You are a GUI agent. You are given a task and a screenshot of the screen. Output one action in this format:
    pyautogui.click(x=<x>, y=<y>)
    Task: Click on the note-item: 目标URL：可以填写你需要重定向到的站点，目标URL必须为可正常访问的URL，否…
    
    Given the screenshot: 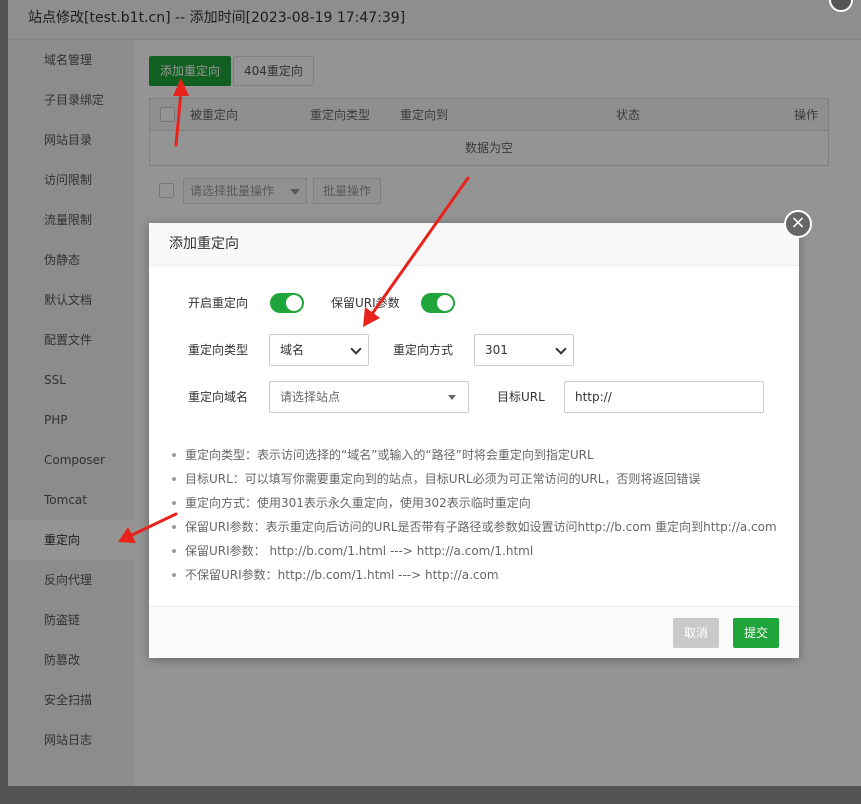 What is the action you would take?
    pyautogui.click(x=479, y=479)
    